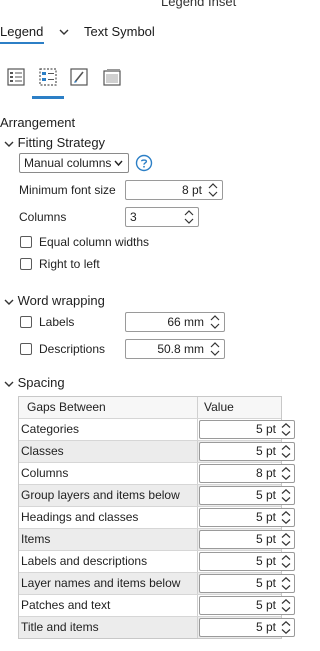  Describe the element at coordinates (219, 407) in the screenshot. I see `col-header-value: Value` at that location.